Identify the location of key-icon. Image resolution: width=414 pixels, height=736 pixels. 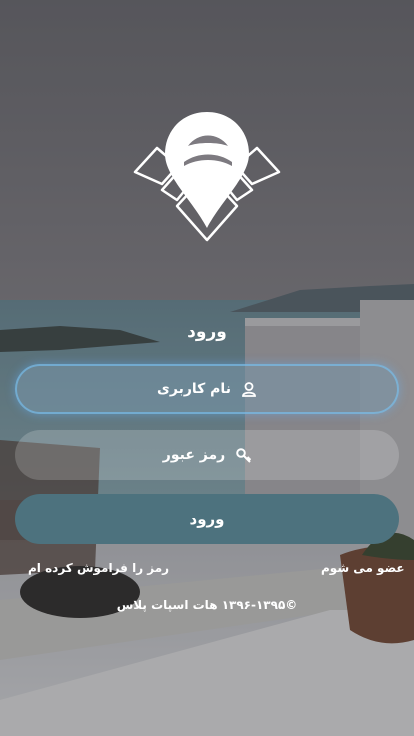
(243, 455).